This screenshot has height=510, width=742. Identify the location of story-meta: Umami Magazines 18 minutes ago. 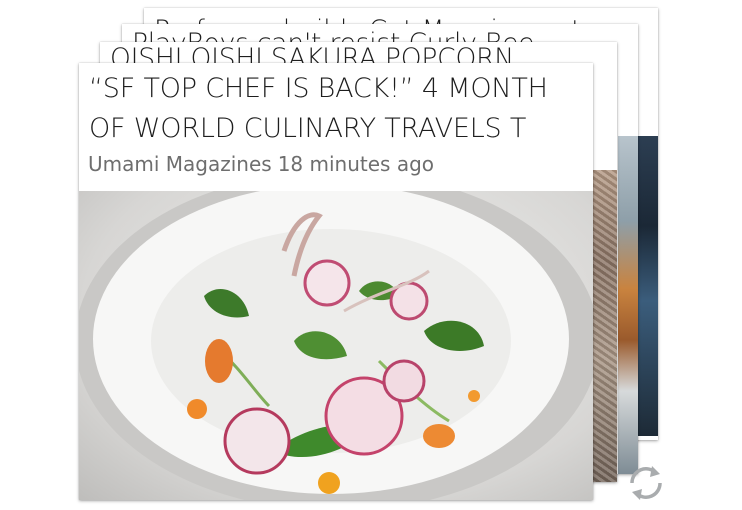
(261, 164).